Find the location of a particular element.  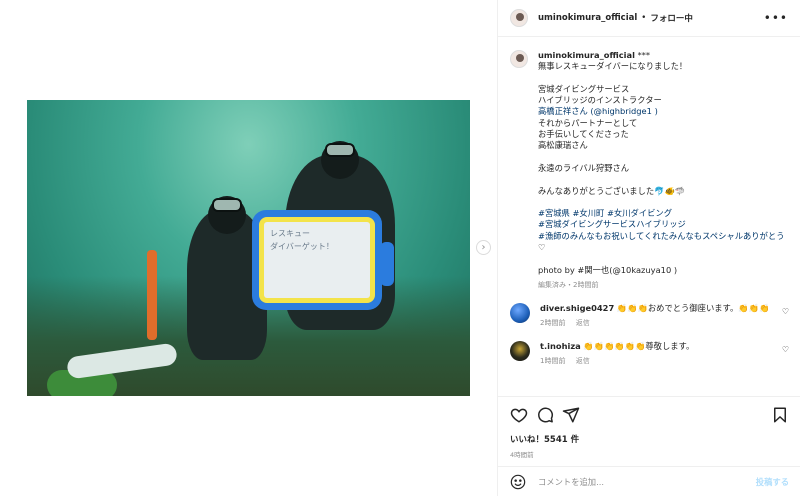

board-line-1: レスキュー is located at coordinates (290, 233).